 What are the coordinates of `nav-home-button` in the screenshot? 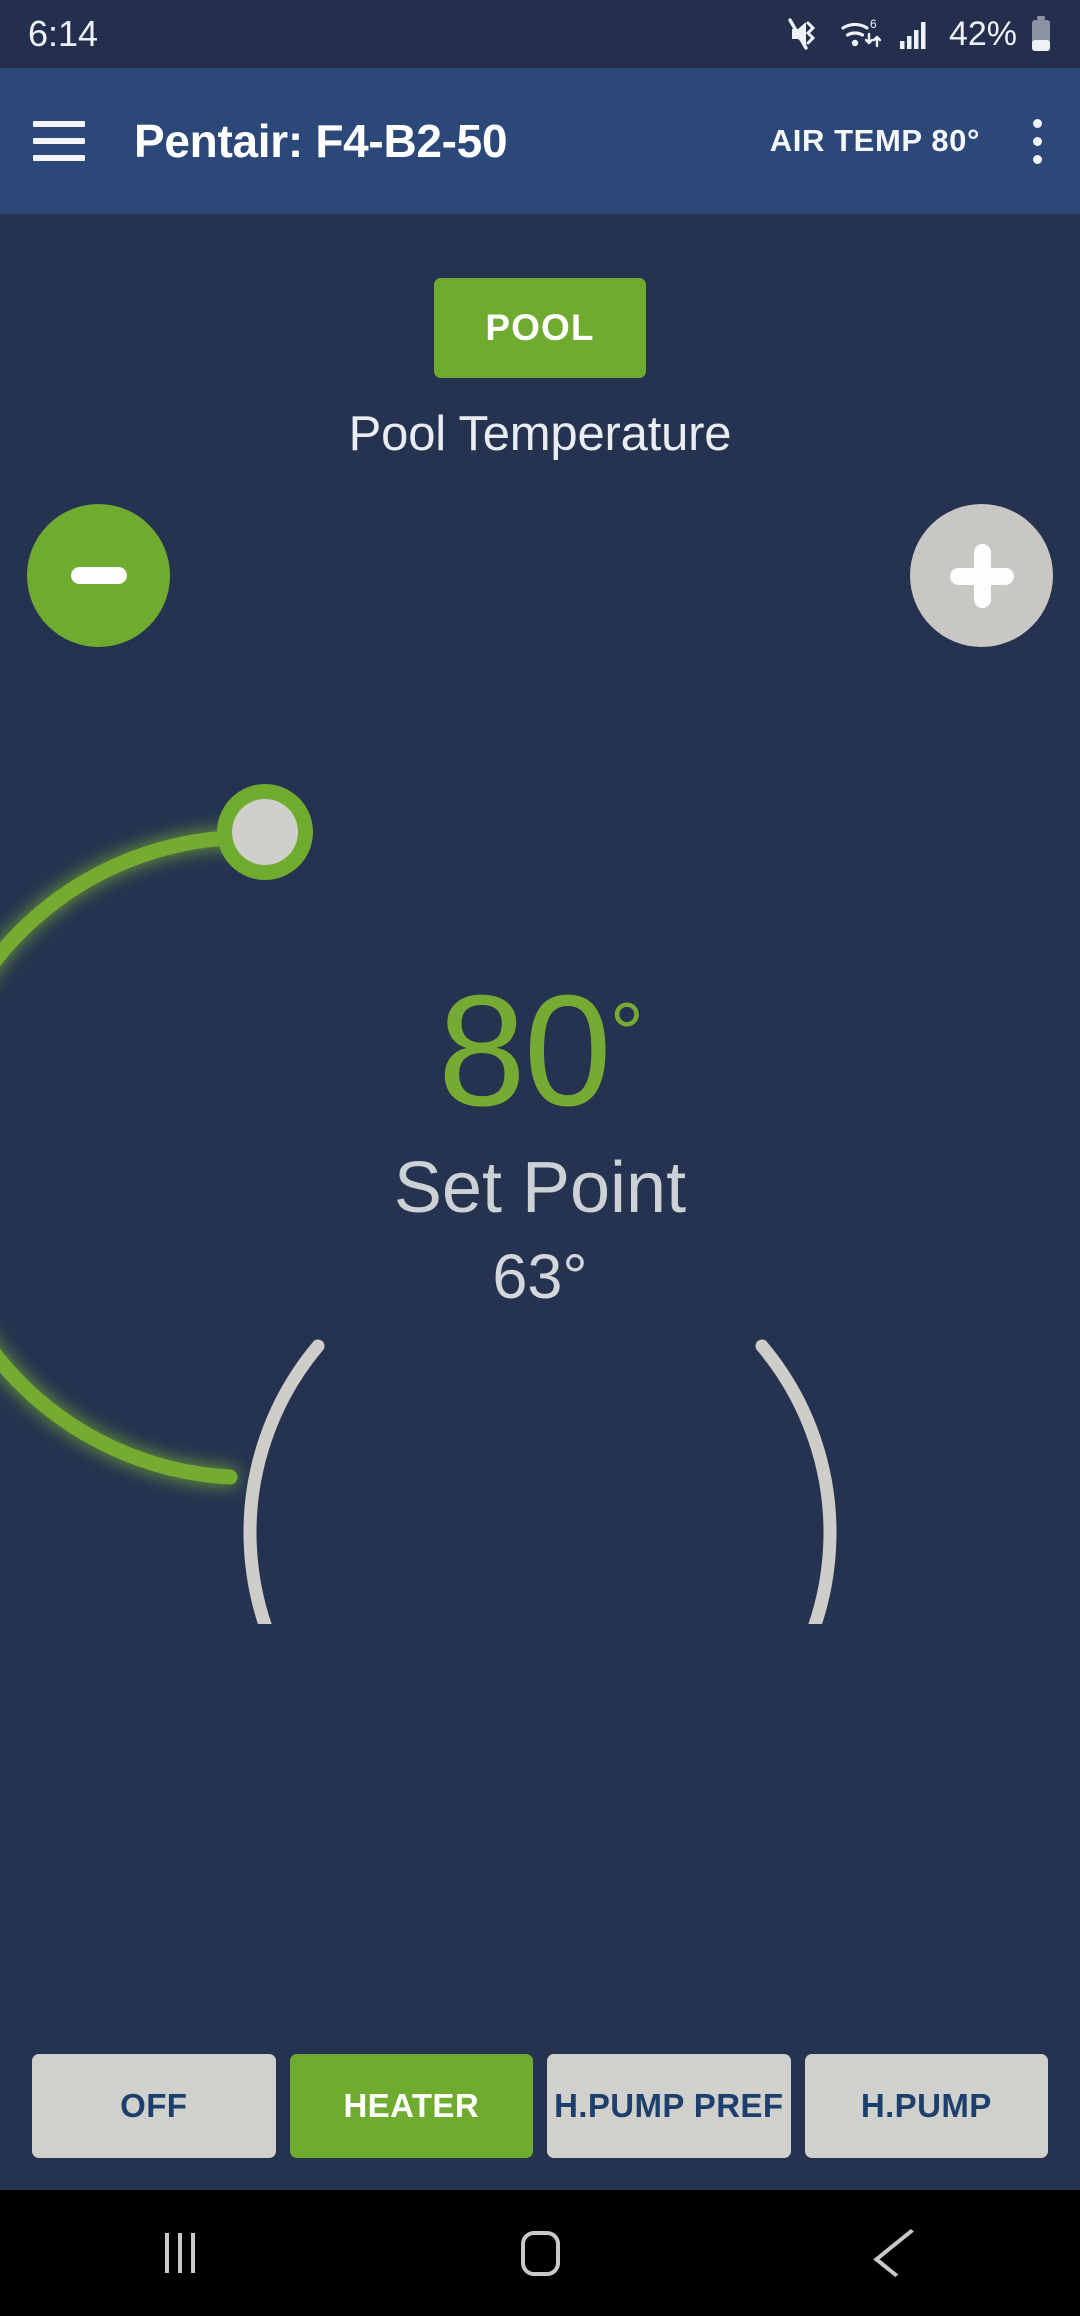 It's located at (540, 2253).